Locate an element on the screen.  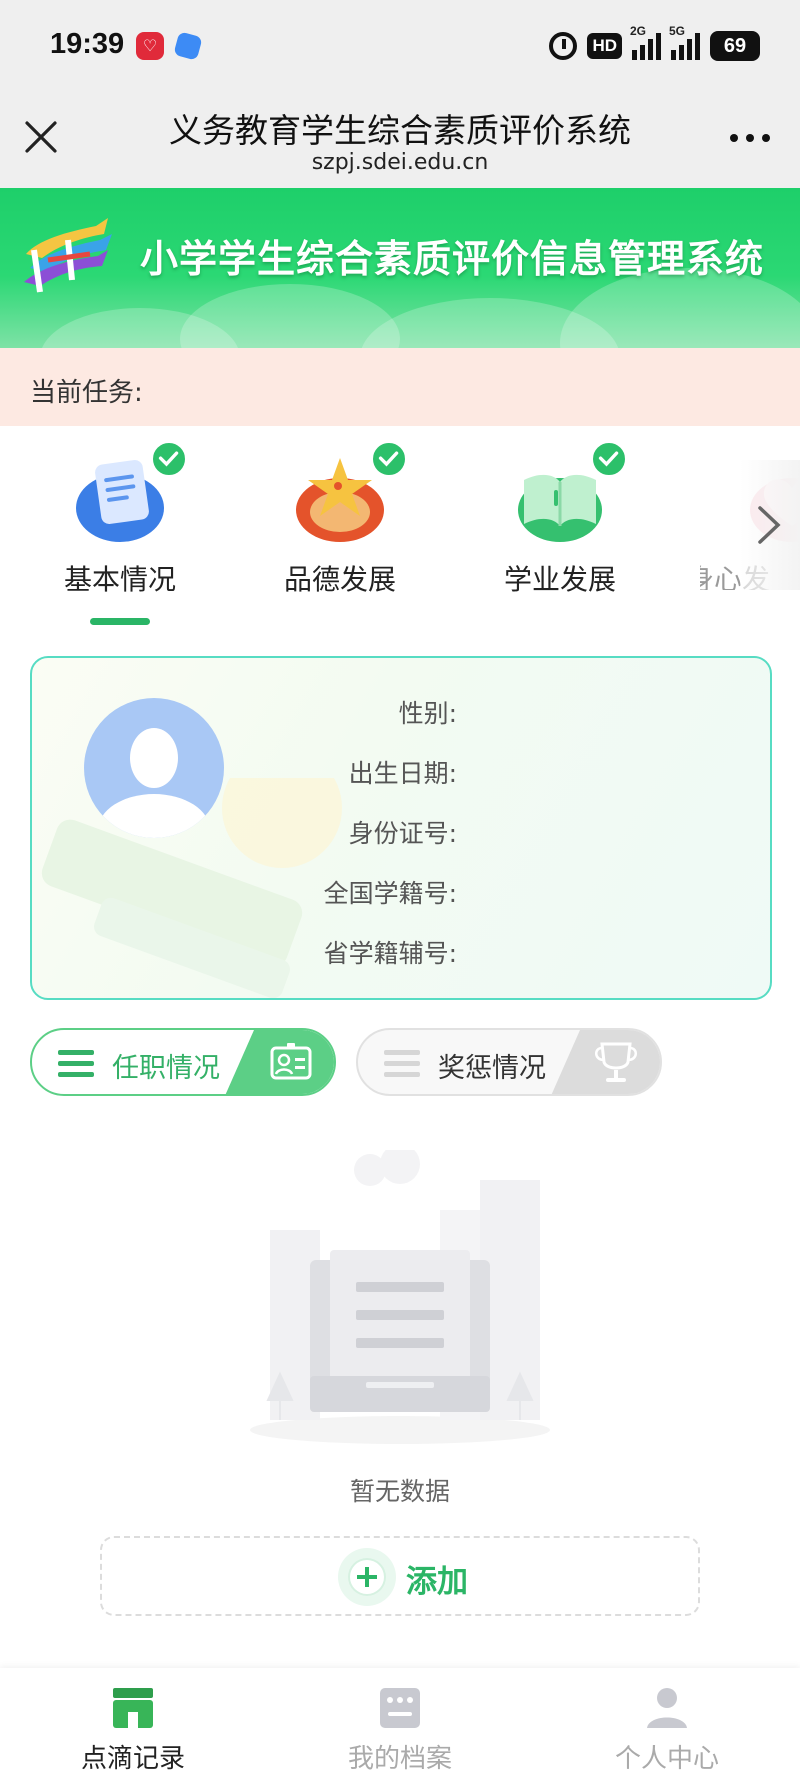
page-title: 义务教育学生综合素质评价系统 is located at coordinates (400, 130).